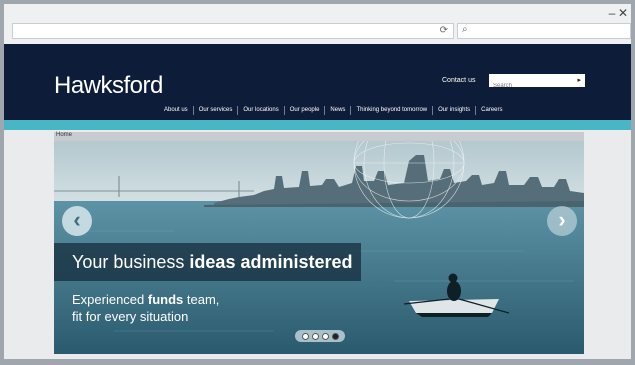  What do you see at coordinates (531, 86) in the screenshot?
I see `site-search-input` at bounding box center [531, 86].